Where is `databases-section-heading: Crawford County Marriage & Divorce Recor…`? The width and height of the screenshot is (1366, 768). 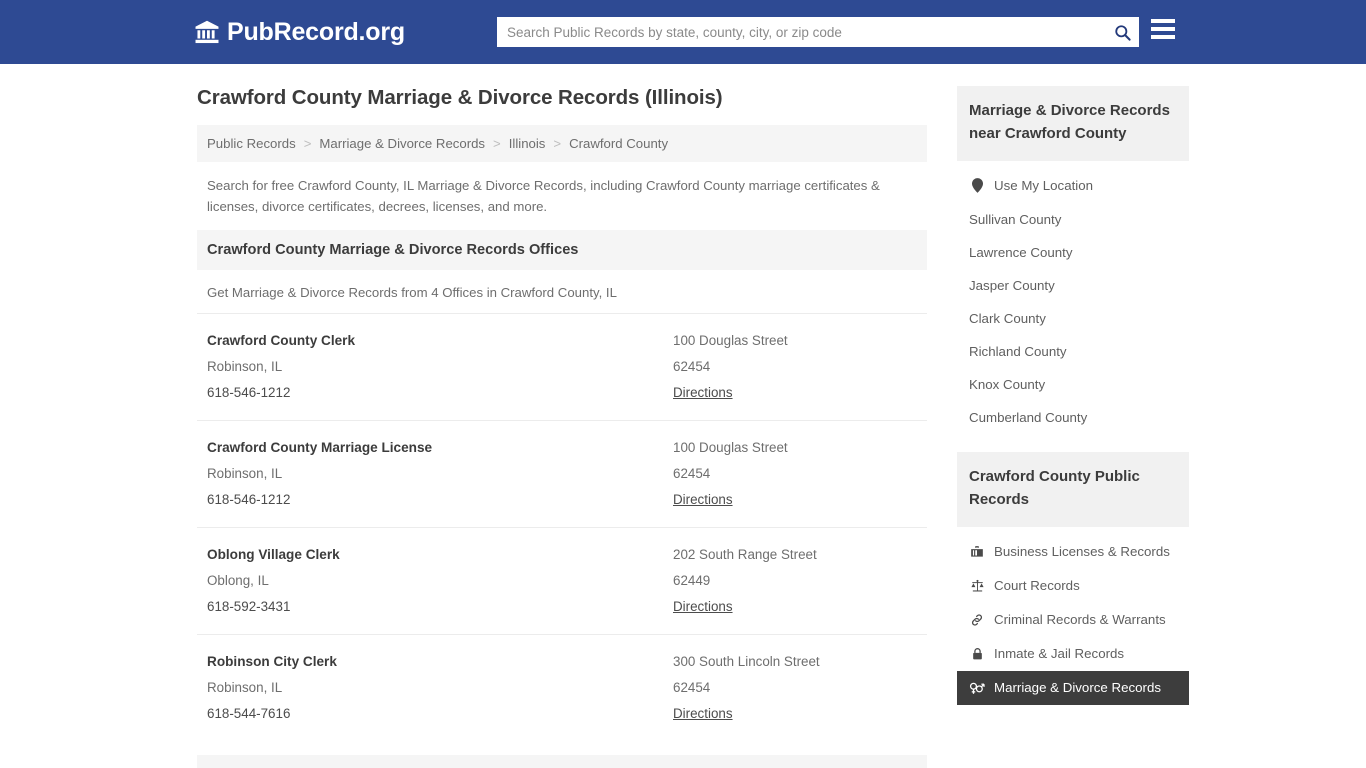
databases-section-heading: Crawford County Marriage & Divorce Recor… is located at coordinates (562, 761).